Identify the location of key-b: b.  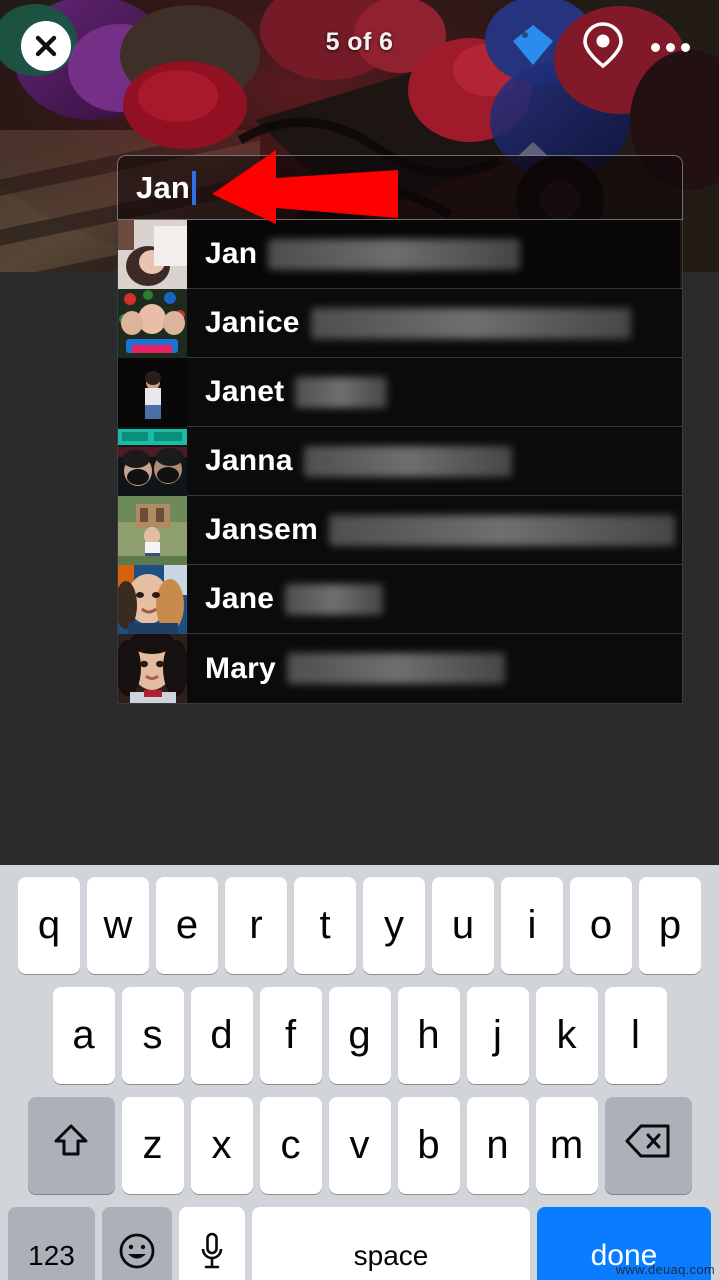
(428, 1145).